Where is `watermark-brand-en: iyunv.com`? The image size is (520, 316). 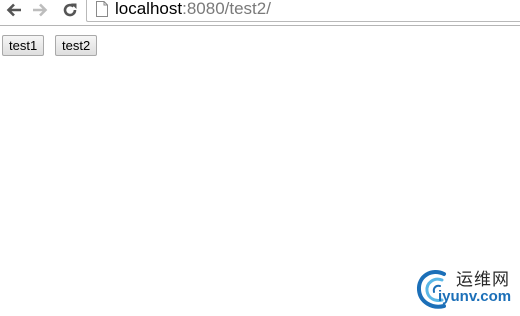 watermark-brand-en: iyunv.com is located at coordinates (475, 296).